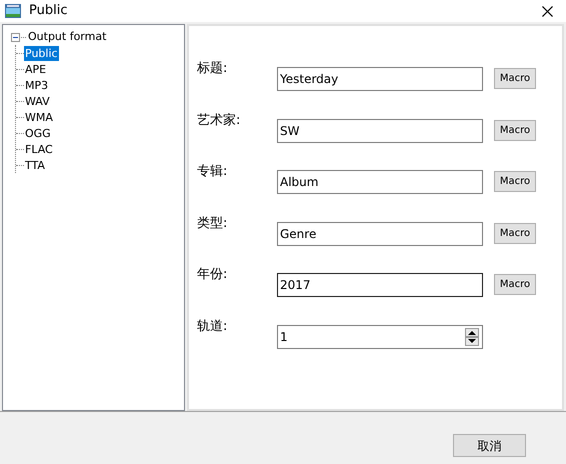 The width and height of the screenshot is (566, 464). Describe the element at coordinates (212, 172) in the screenshot. I see `field-label: 专辑:` at that location.